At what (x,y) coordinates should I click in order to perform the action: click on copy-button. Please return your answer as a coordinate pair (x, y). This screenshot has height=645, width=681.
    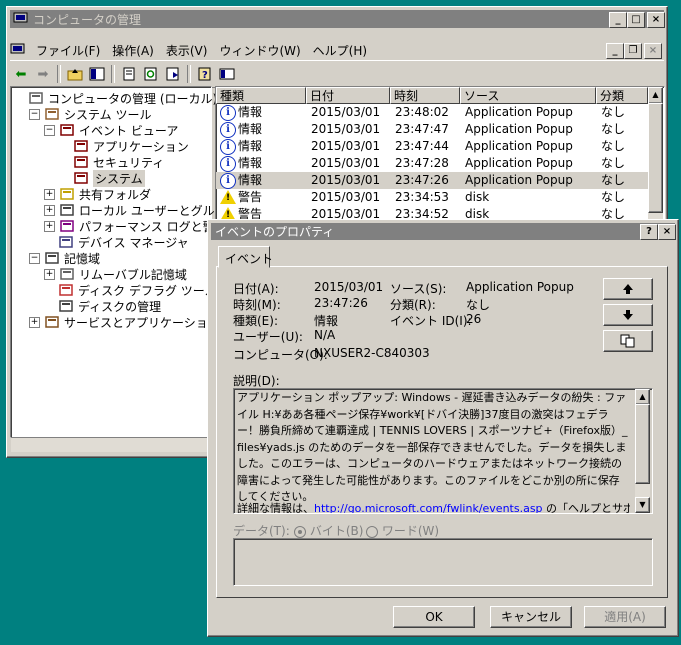
    Looking at the image, I should click on (628, 341).